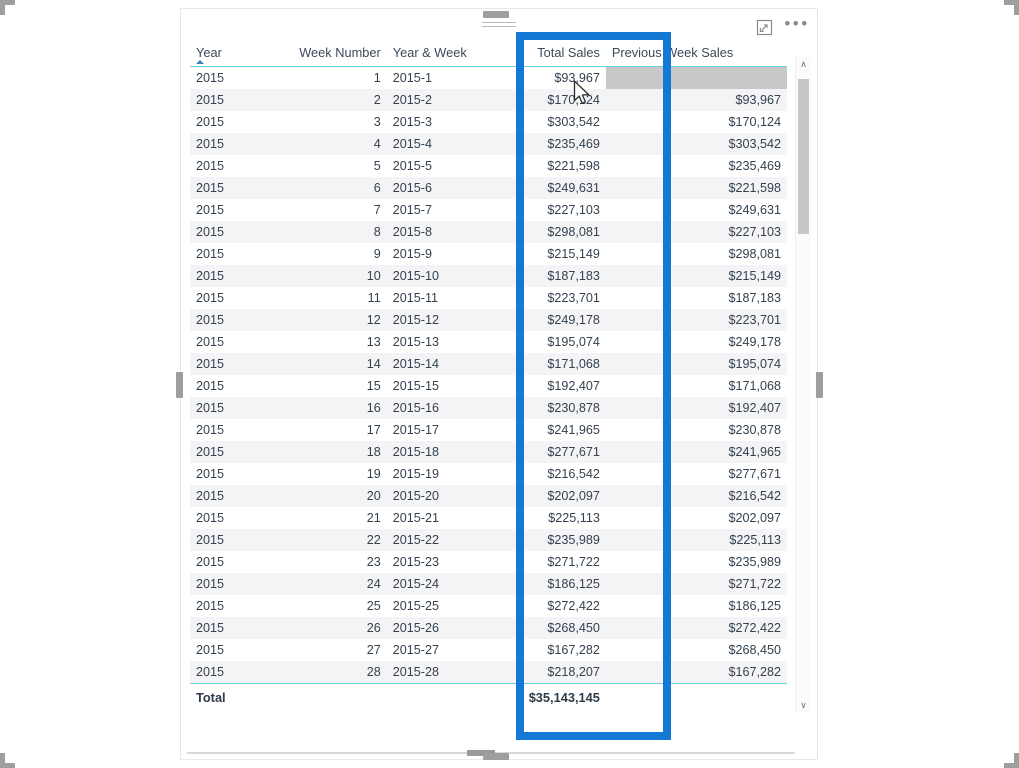 Image resolution: width=1019 pixels, height=768 pixels. I want to click on cell-total-sales: $223,701, so click(554, 298).